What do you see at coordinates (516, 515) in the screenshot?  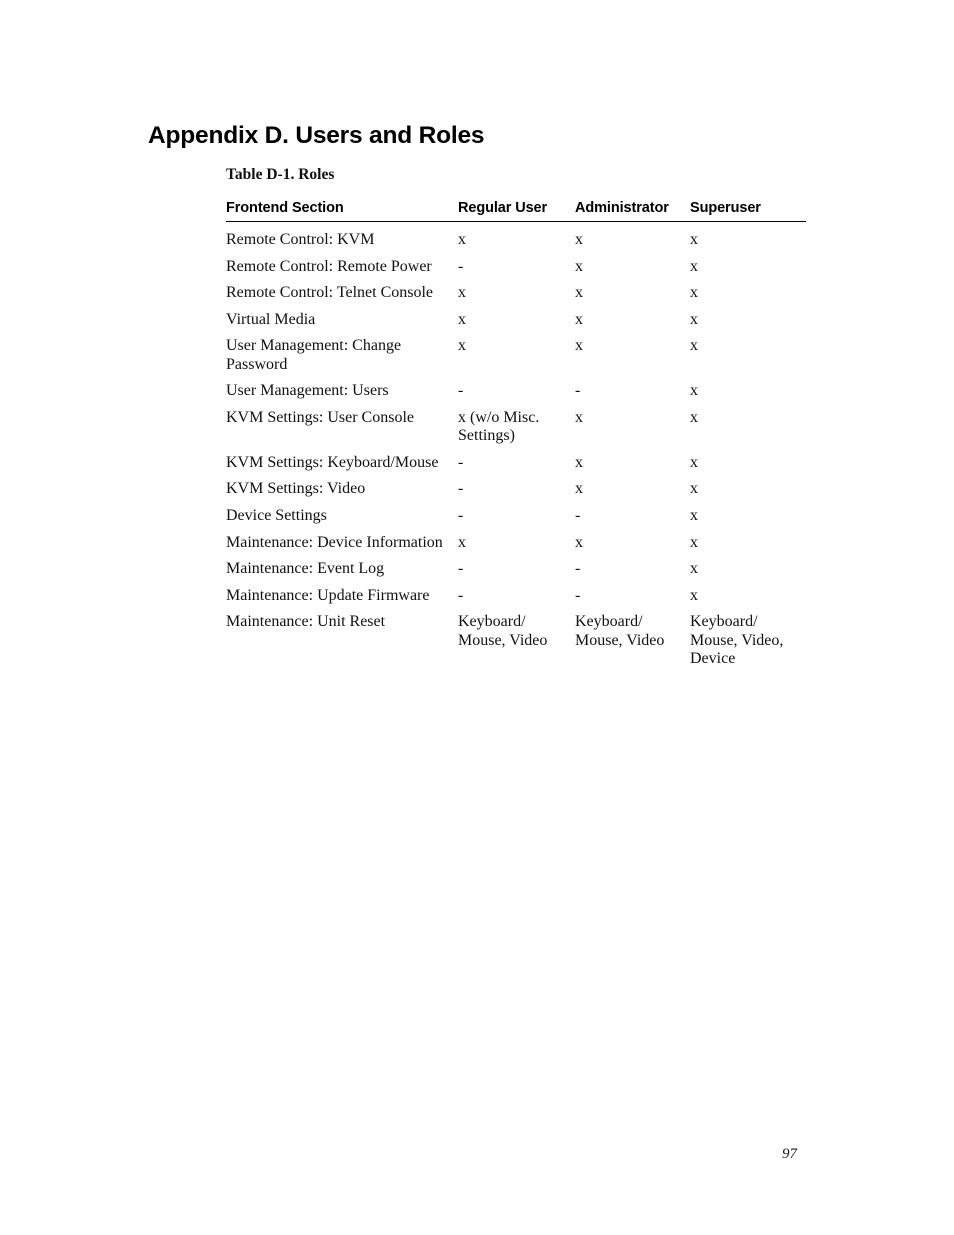 I see `table-row: Device Settings - - x` at bounding box center [516, 515].